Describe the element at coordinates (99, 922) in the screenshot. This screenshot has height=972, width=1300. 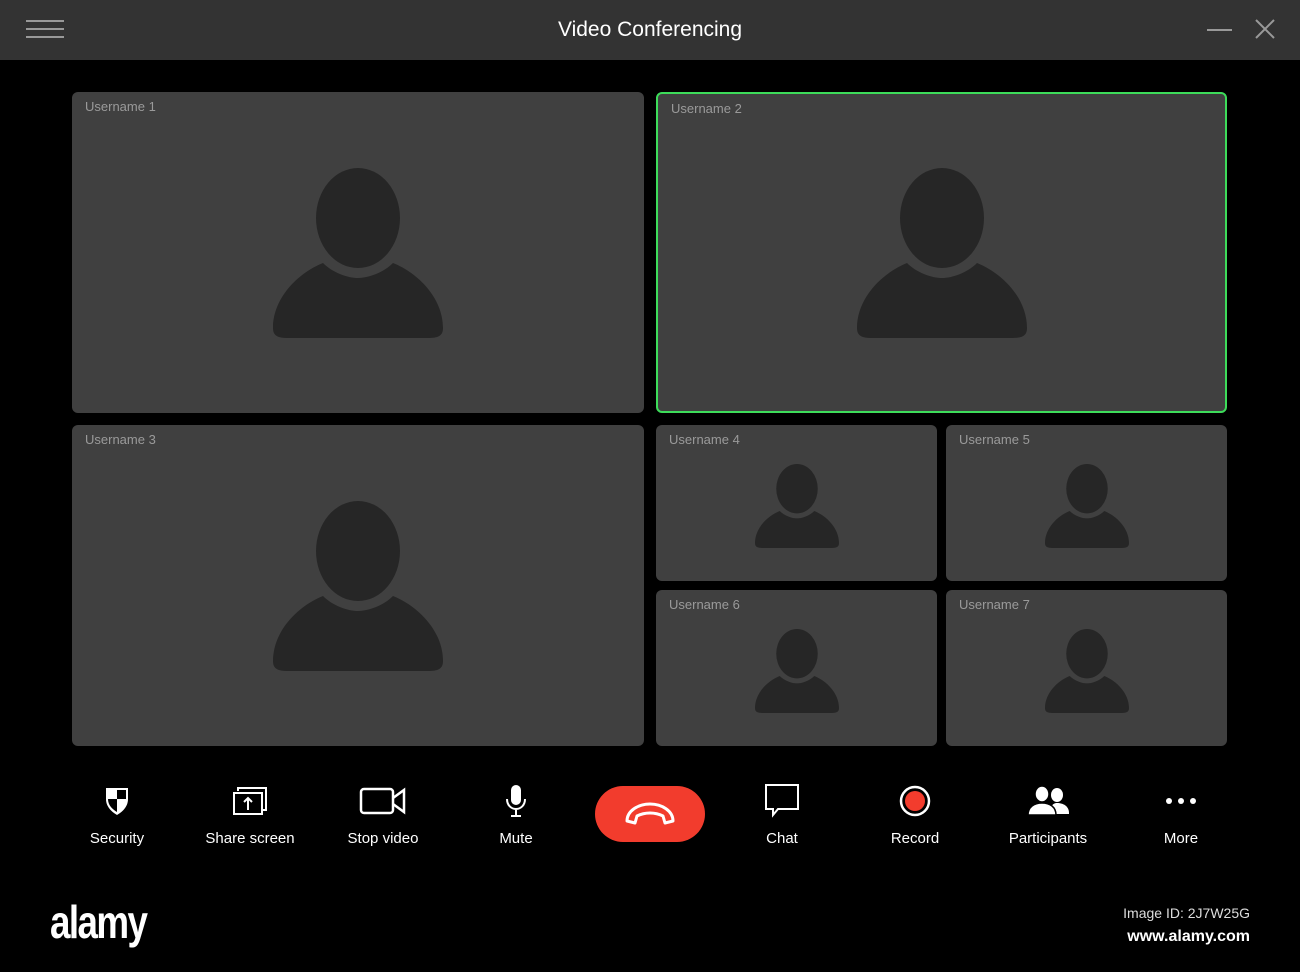
I see `alamy-logo: alamy` at that location.